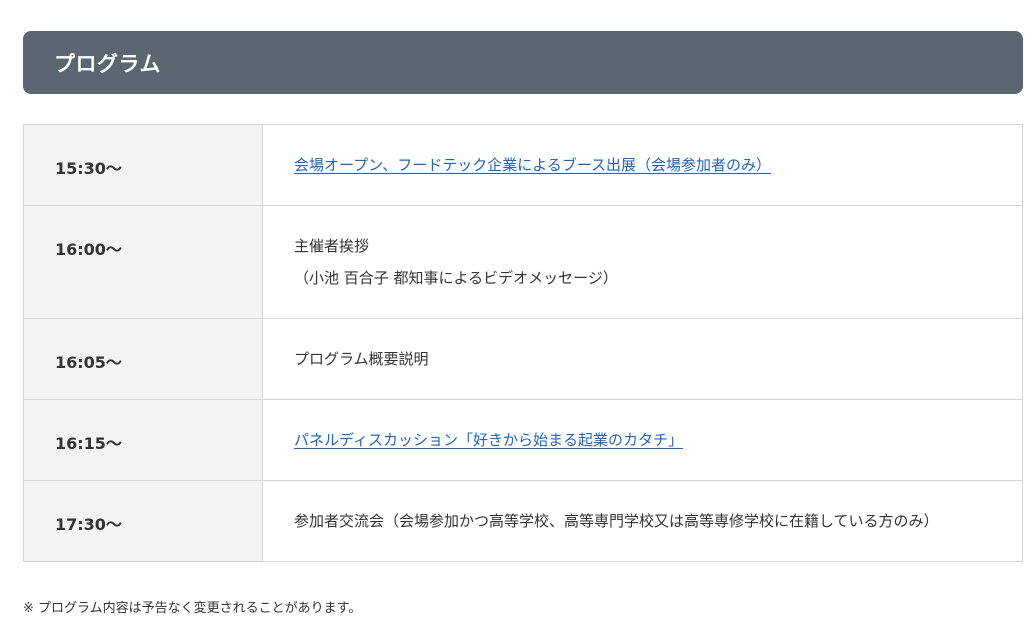 The height and width of the screenshot is (637, 1036). I want to click on description-cell: 主催者挨拶 （小池 百合子 都知事によるビデオメッセージ）, so click(642, 262).